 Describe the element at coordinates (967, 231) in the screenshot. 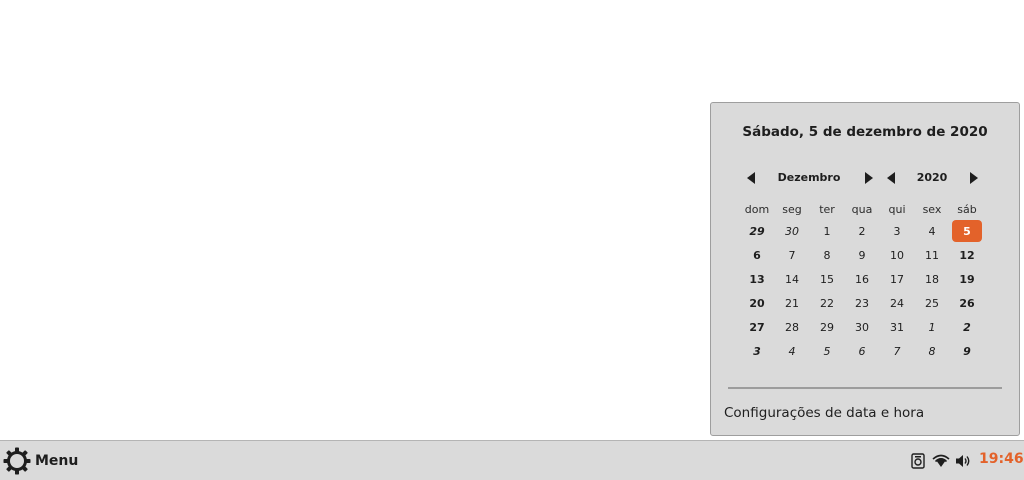

I see `calendar-day-today: 5` at that location.